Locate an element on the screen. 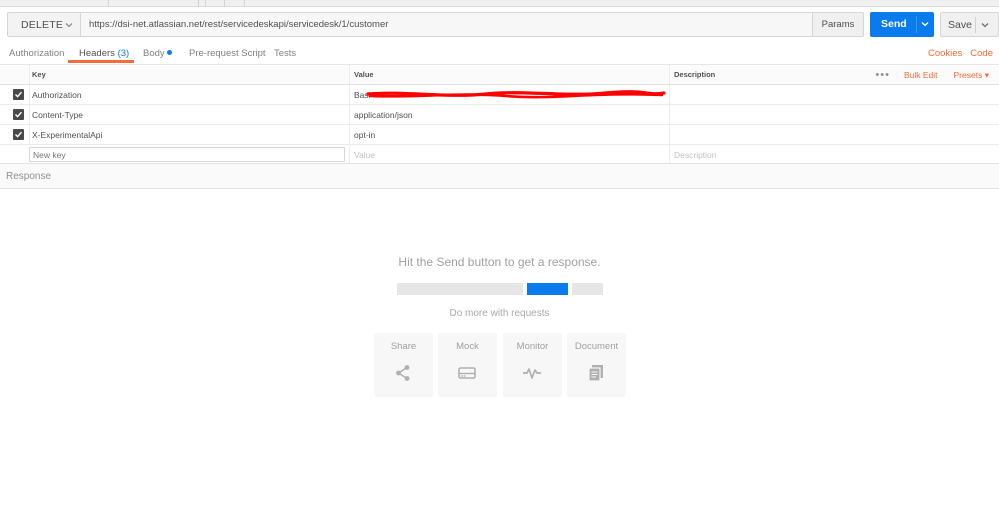  active-tab-underline is located at coordinates (101, 61).